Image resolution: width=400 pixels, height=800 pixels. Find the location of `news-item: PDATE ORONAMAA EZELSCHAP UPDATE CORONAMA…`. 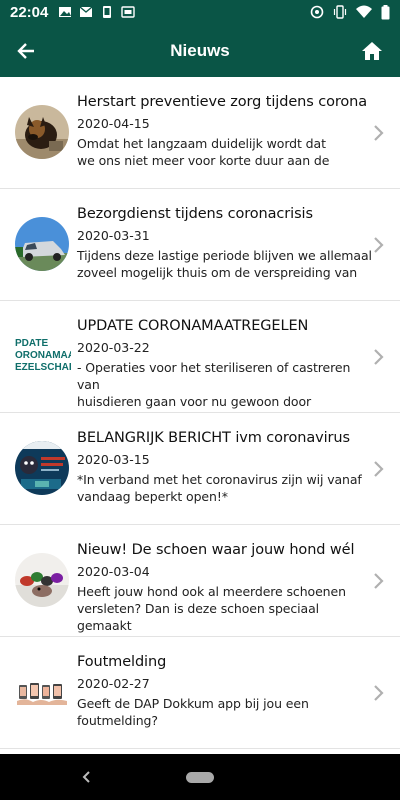

news-item: PDATE ORONAMAA EZELSCHAP UPDATE CORONAMA… is located at coordinates (200, 357).